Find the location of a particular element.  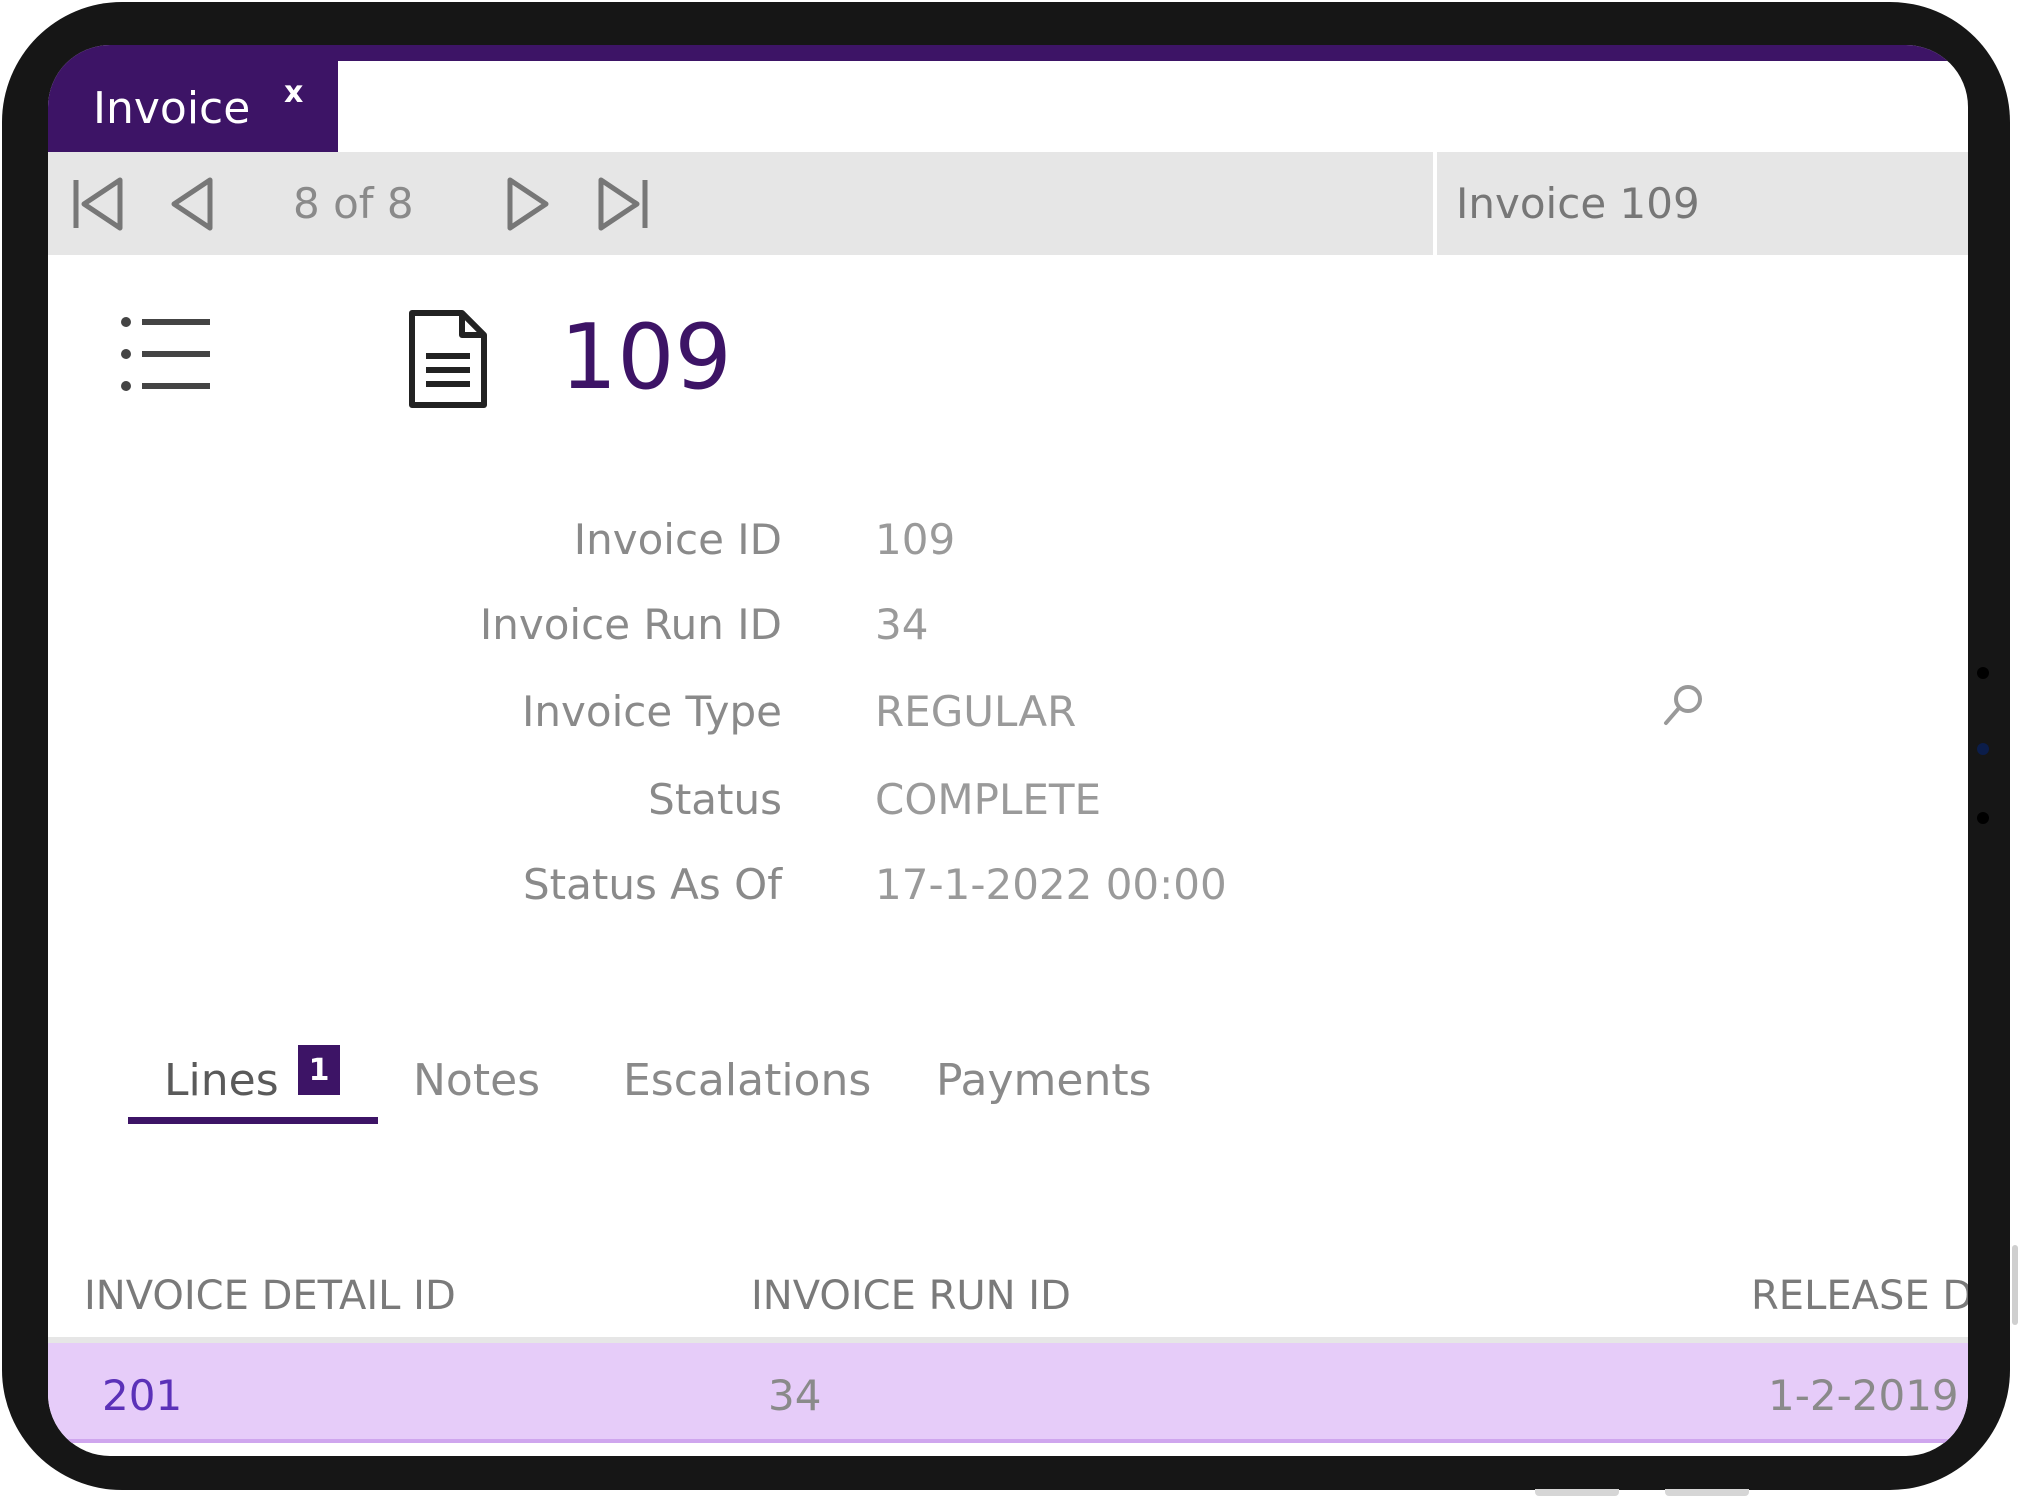

field-value: REGULAR is located at coordinates (976, 711).